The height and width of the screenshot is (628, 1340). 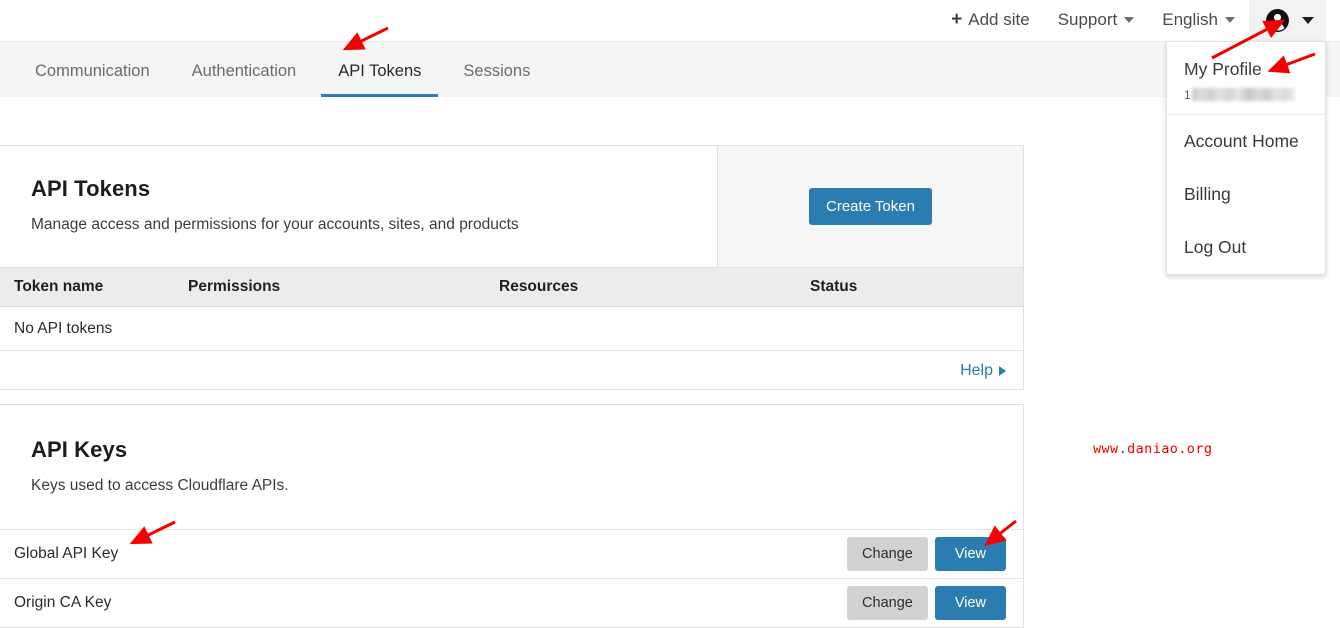 I want to click on change-origin-ca-key-button: Change, so click(x=887, y=603).